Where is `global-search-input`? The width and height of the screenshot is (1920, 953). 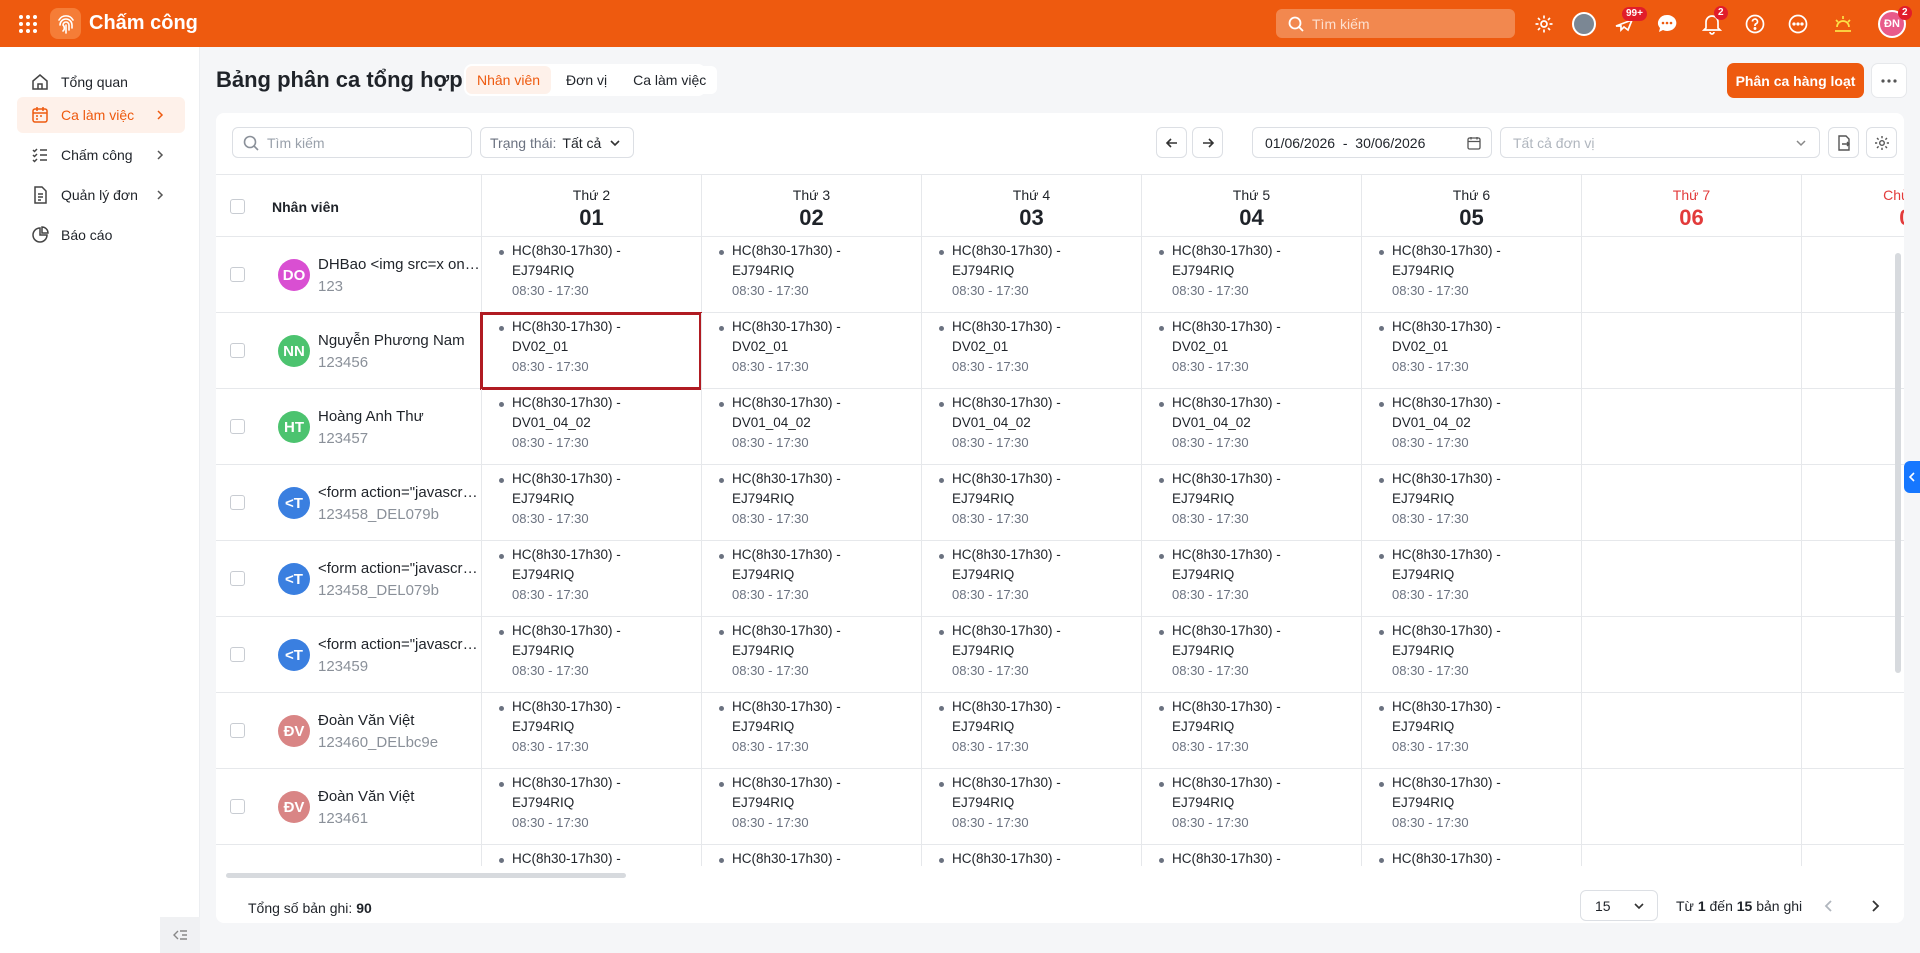 global-search-input is located at coordinates (1402, 23).